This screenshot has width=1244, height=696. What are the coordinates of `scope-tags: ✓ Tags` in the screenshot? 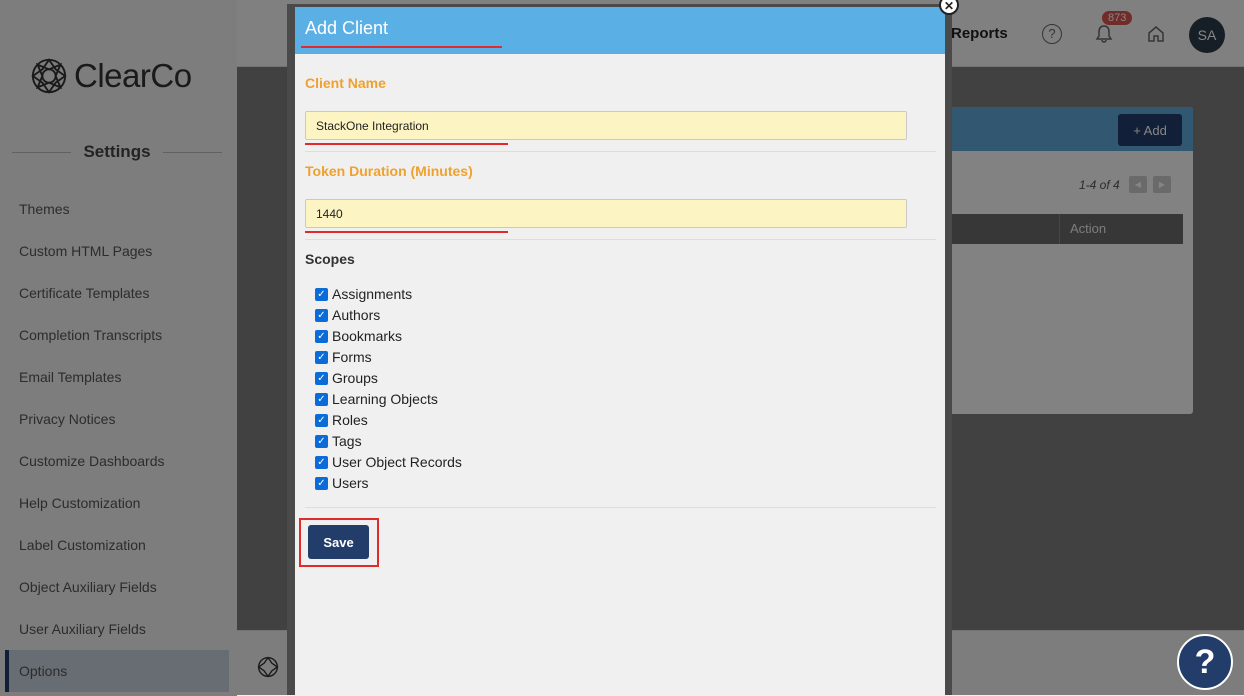 It's located at (338, 441).